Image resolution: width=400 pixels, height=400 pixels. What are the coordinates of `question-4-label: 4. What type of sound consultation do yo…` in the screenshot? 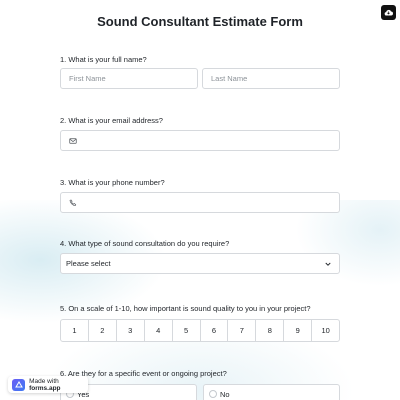 It's located at (145, 243).